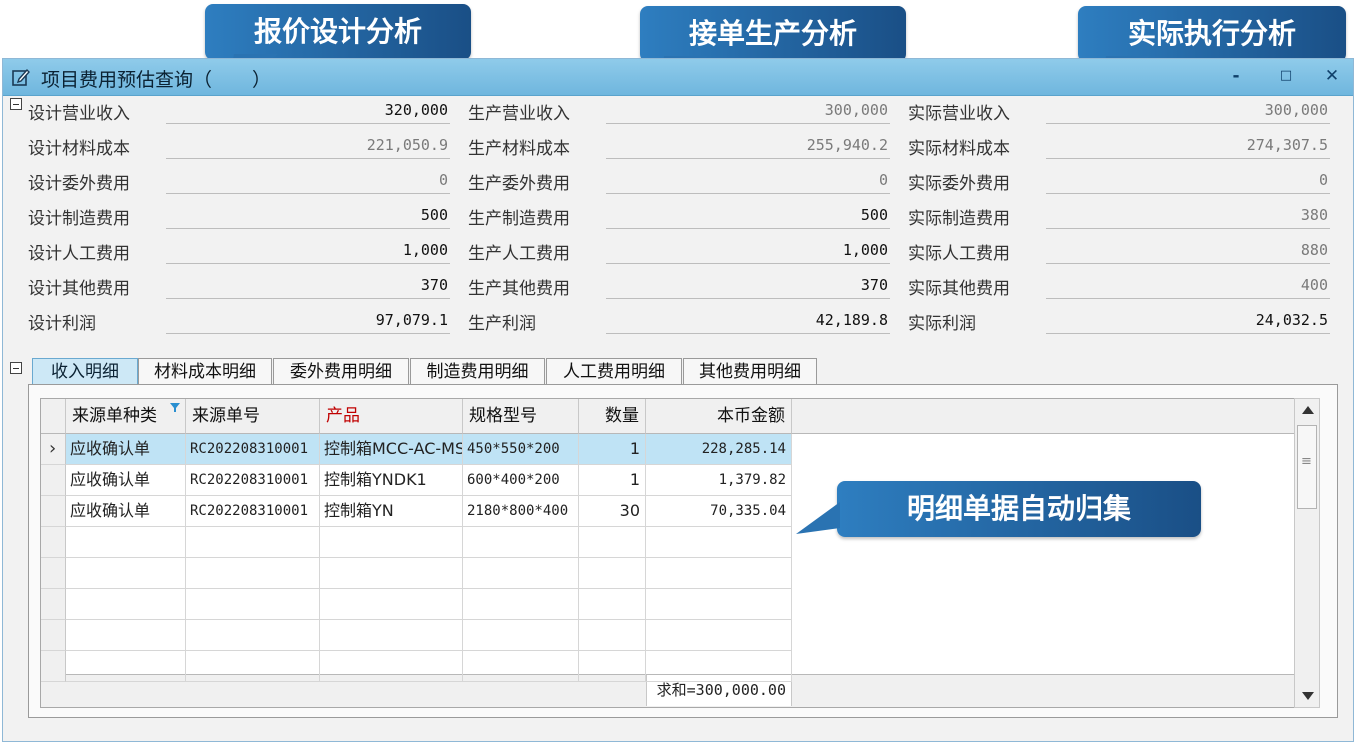 Image resolution: width=1358 pixels, height=744 pixels. Describe the element at coordinates (253, 416) in the screenshot. I see `column-header: 来源单号` at that location.